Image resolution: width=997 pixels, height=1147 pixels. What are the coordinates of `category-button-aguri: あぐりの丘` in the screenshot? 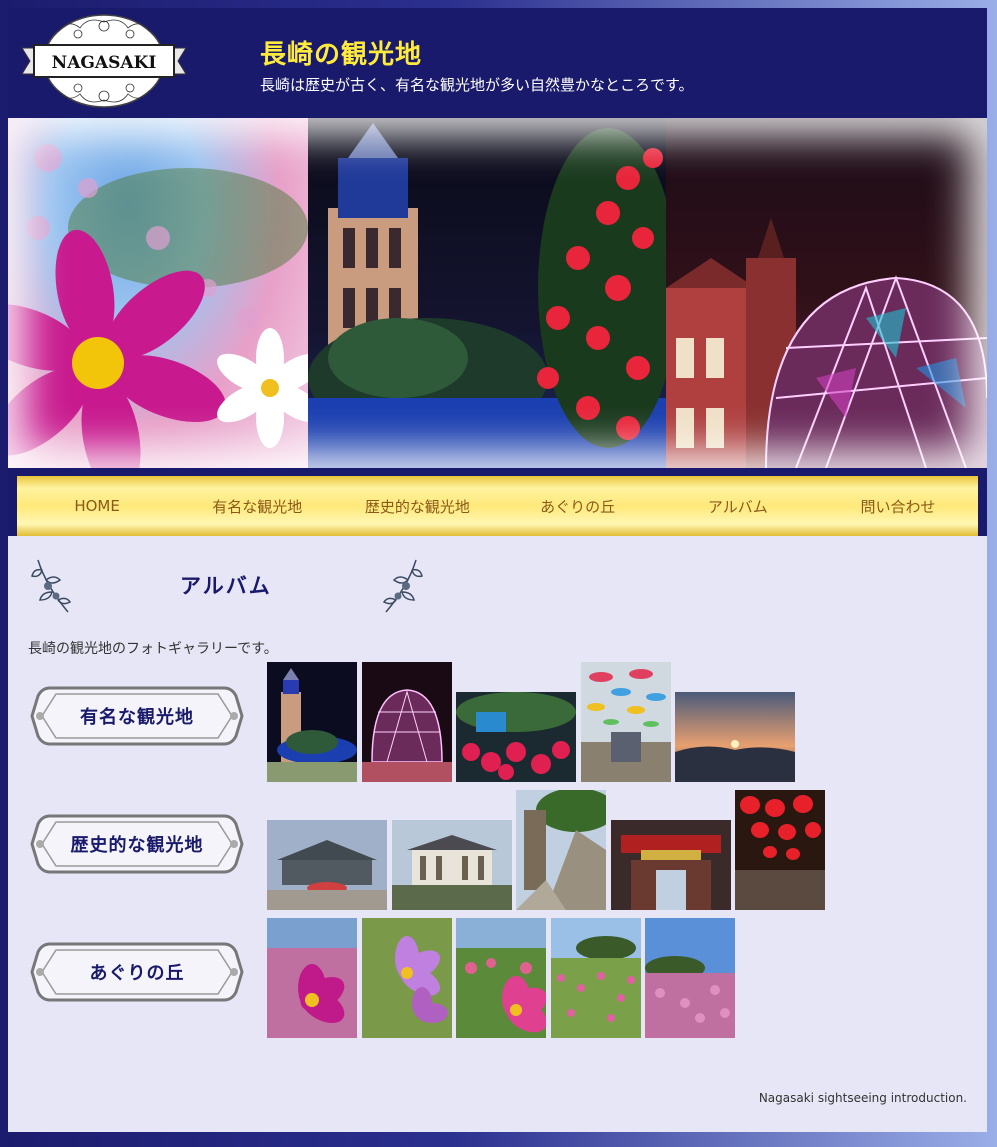 It's located at (137, 972).